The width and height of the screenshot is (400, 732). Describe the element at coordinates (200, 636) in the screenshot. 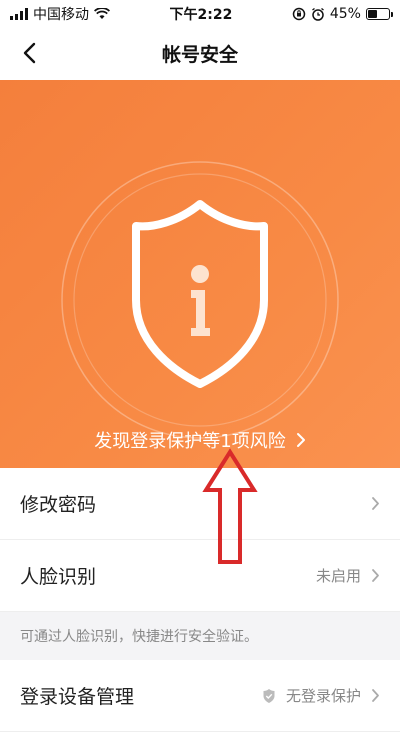

I see `face-recognition-hint: 可通过人脸识别，快捷进行安全验证。` at that location.